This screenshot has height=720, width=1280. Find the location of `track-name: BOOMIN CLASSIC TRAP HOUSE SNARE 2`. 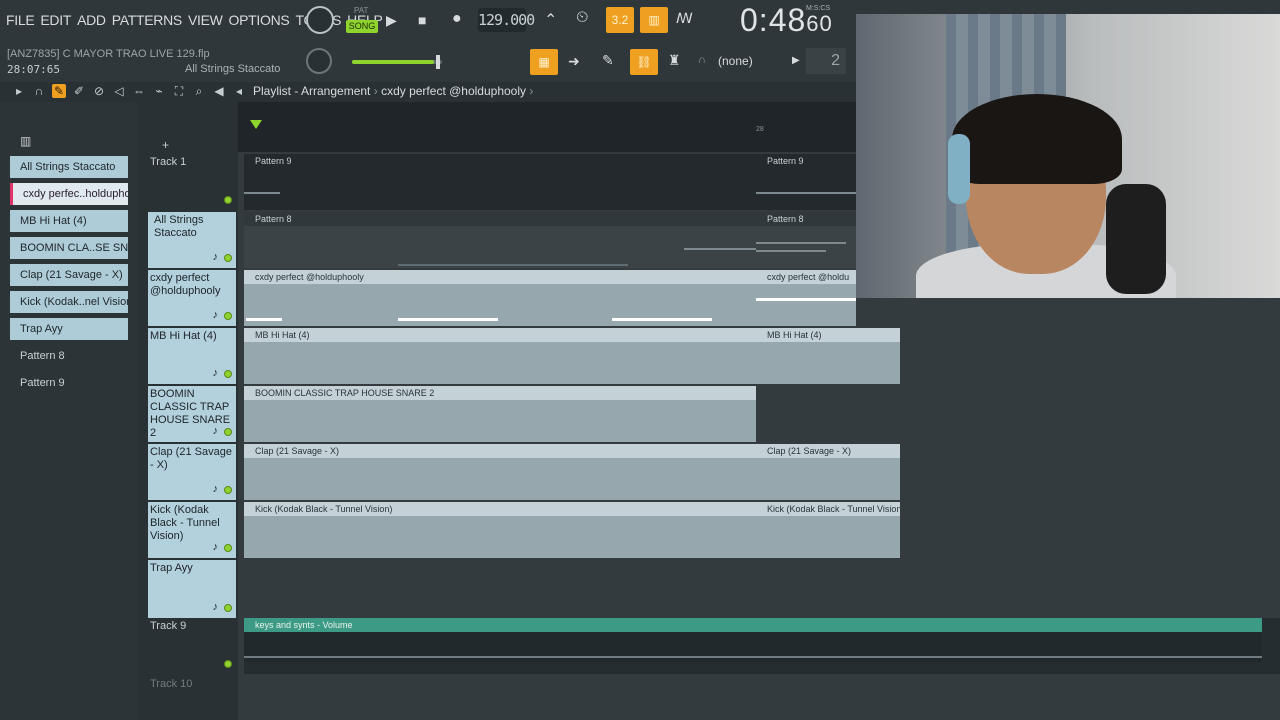

track-name: BOOMIN CLASSIC TRAP HOUSE SNARE 2 is located at coordinates (190, 413).